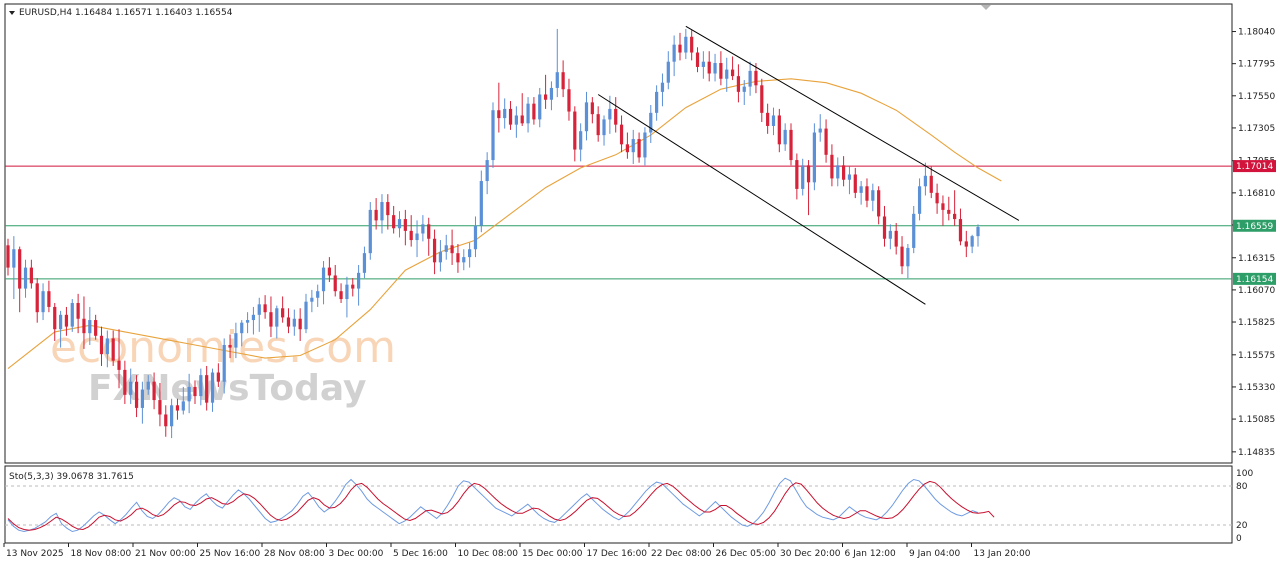  I want to click on stochastic-axis-label: 80, so click(1242, 487).